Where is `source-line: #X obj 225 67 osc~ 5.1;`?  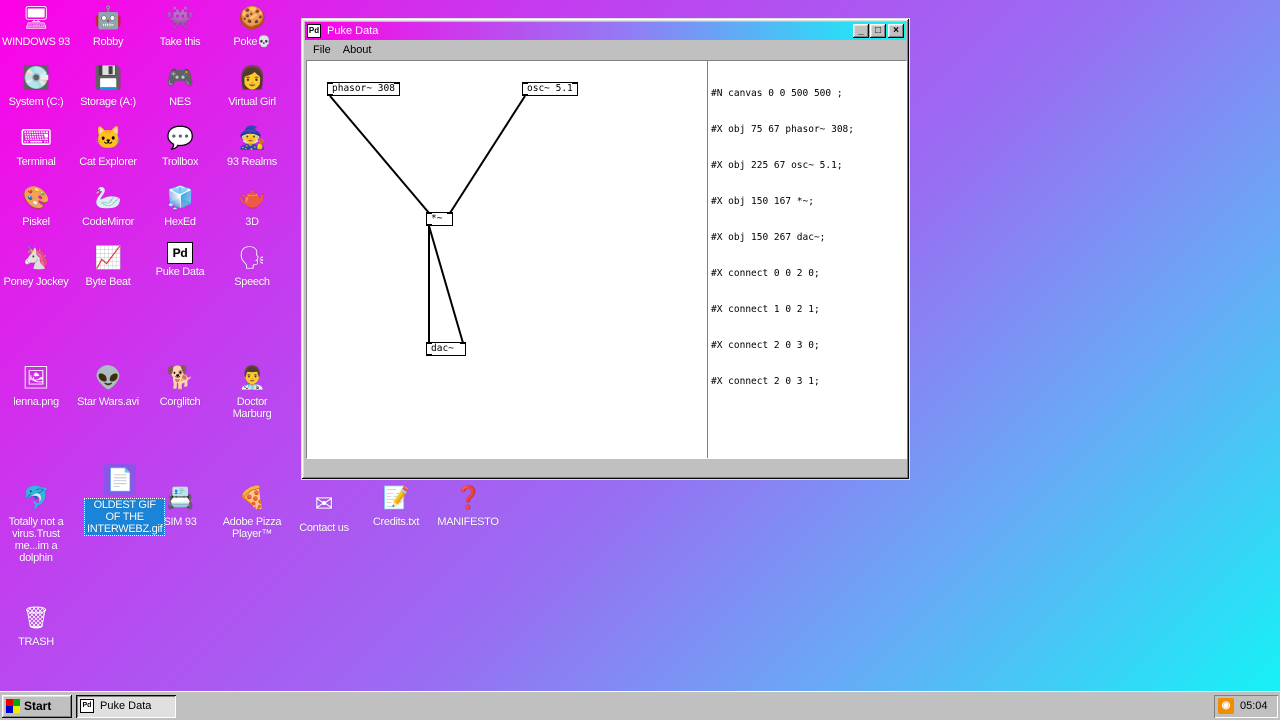
source-line: #X obj 225 67 osc~ 5.1; is located at coordinates (777, 165).